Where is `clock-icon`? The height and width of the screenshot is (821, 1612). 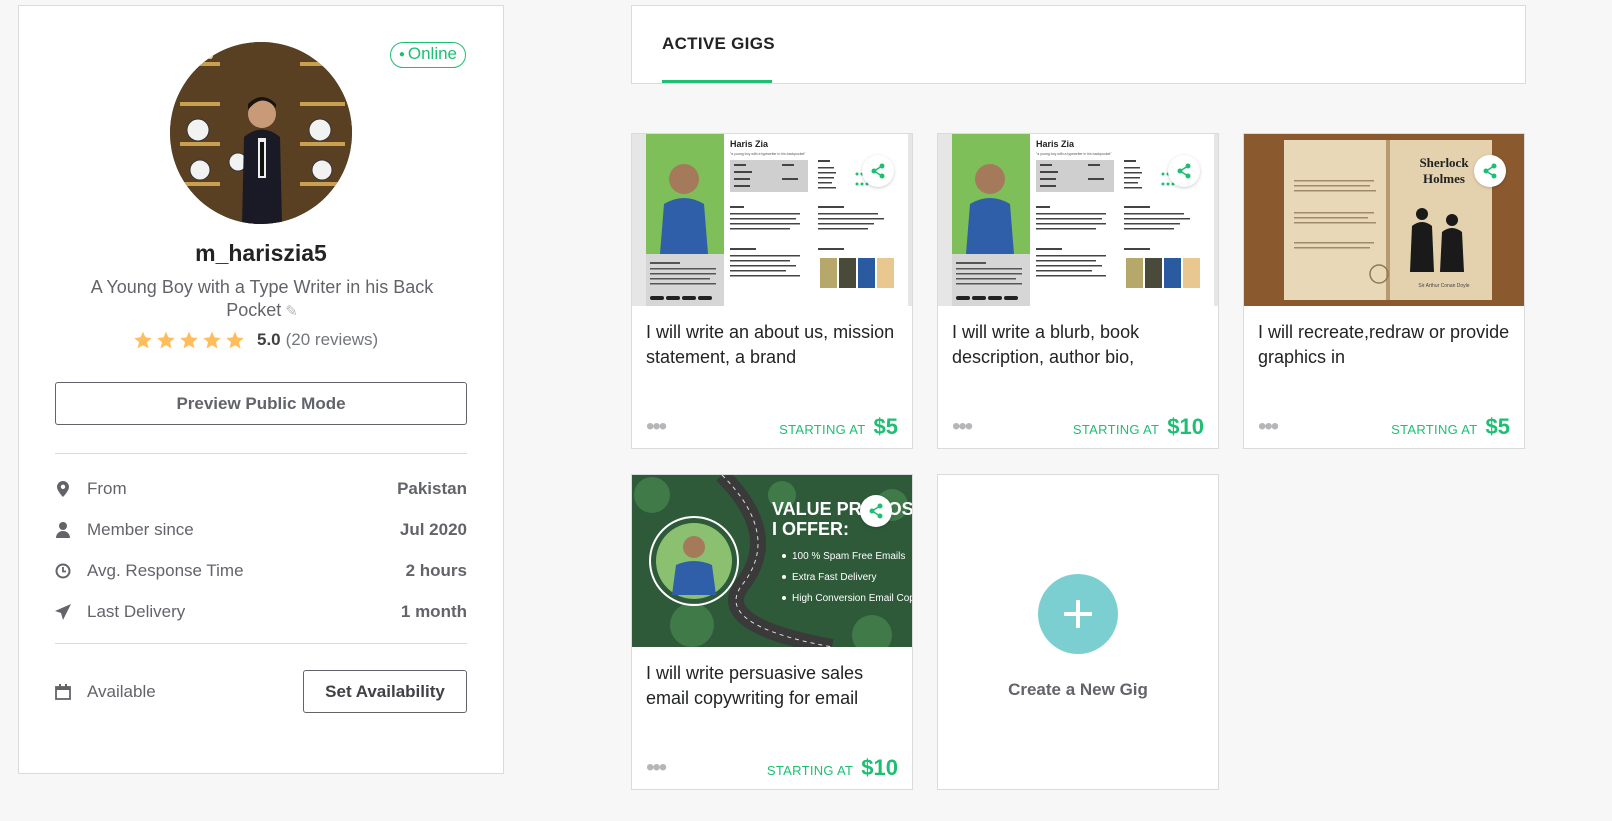 clock-icon is located at coordinates (63, 571).